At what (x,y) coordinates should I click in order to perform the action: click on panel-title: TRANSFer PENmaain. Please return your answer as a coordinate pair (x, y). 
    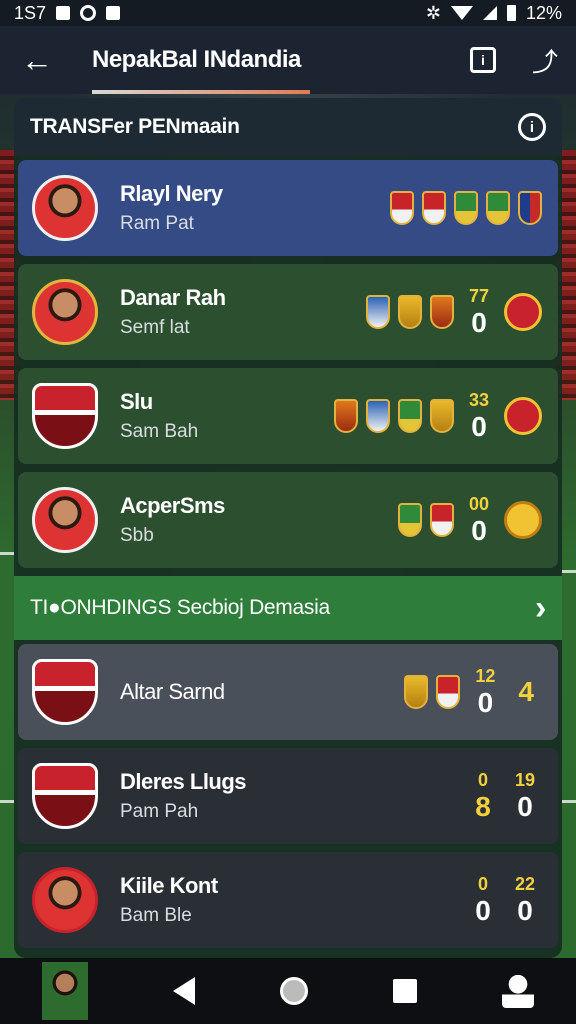
    Looking at the image, I should click on (135, 126).